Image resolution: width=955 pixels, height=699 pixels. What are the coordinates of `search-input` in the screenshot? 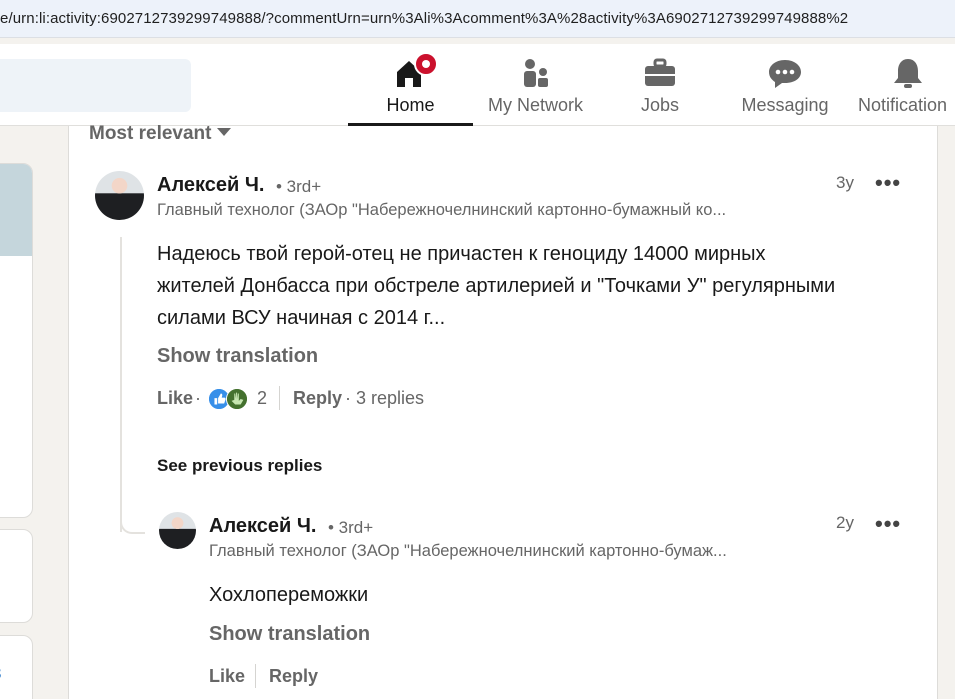 It's located at (95, 85).